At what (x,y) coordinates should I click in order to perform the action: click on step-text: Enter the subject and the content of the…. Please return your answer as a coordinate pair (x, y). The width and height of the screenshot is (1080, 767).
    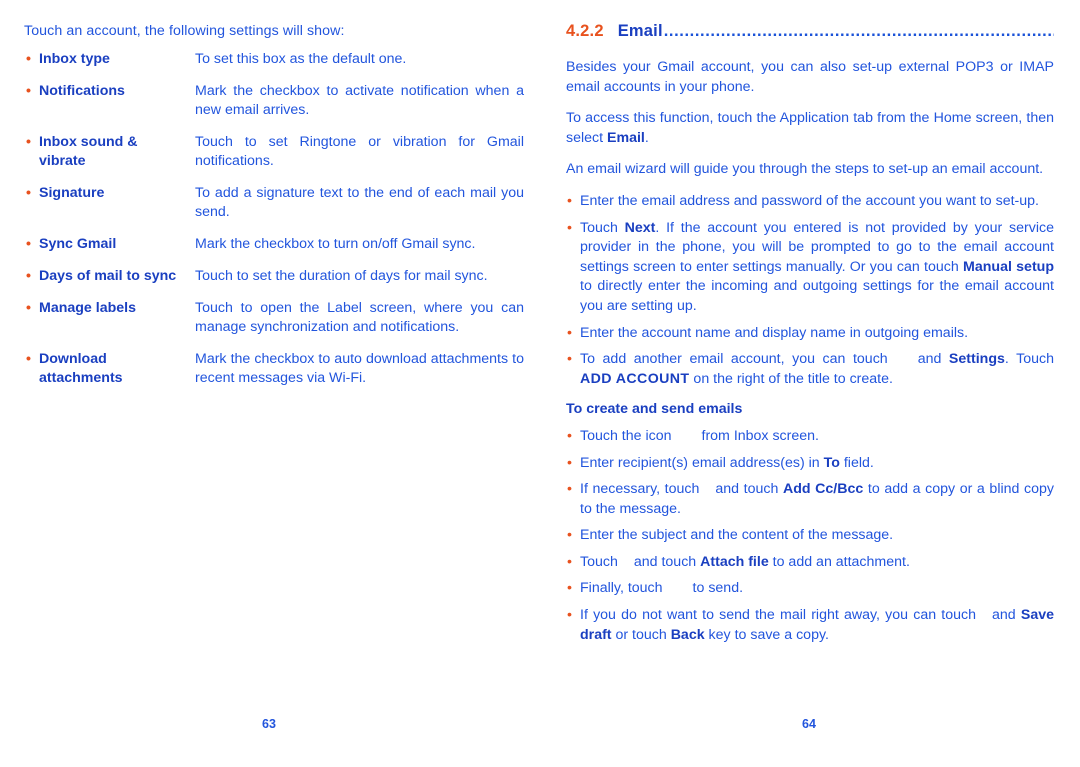
    Looking at the image, I should click on (737, 535).